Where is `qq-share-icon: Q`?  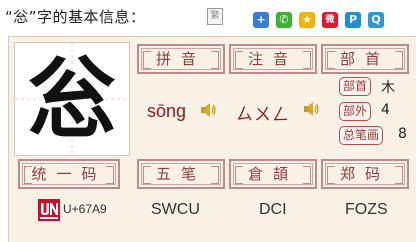
qq-share-icon: Q is located at coordinates (376, 20).